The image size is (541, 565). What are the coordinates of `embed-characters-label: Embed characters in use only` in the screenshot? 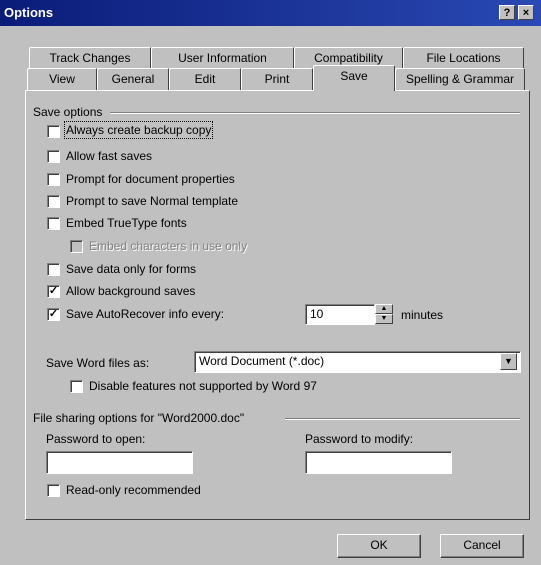 It's located at (168, 246).